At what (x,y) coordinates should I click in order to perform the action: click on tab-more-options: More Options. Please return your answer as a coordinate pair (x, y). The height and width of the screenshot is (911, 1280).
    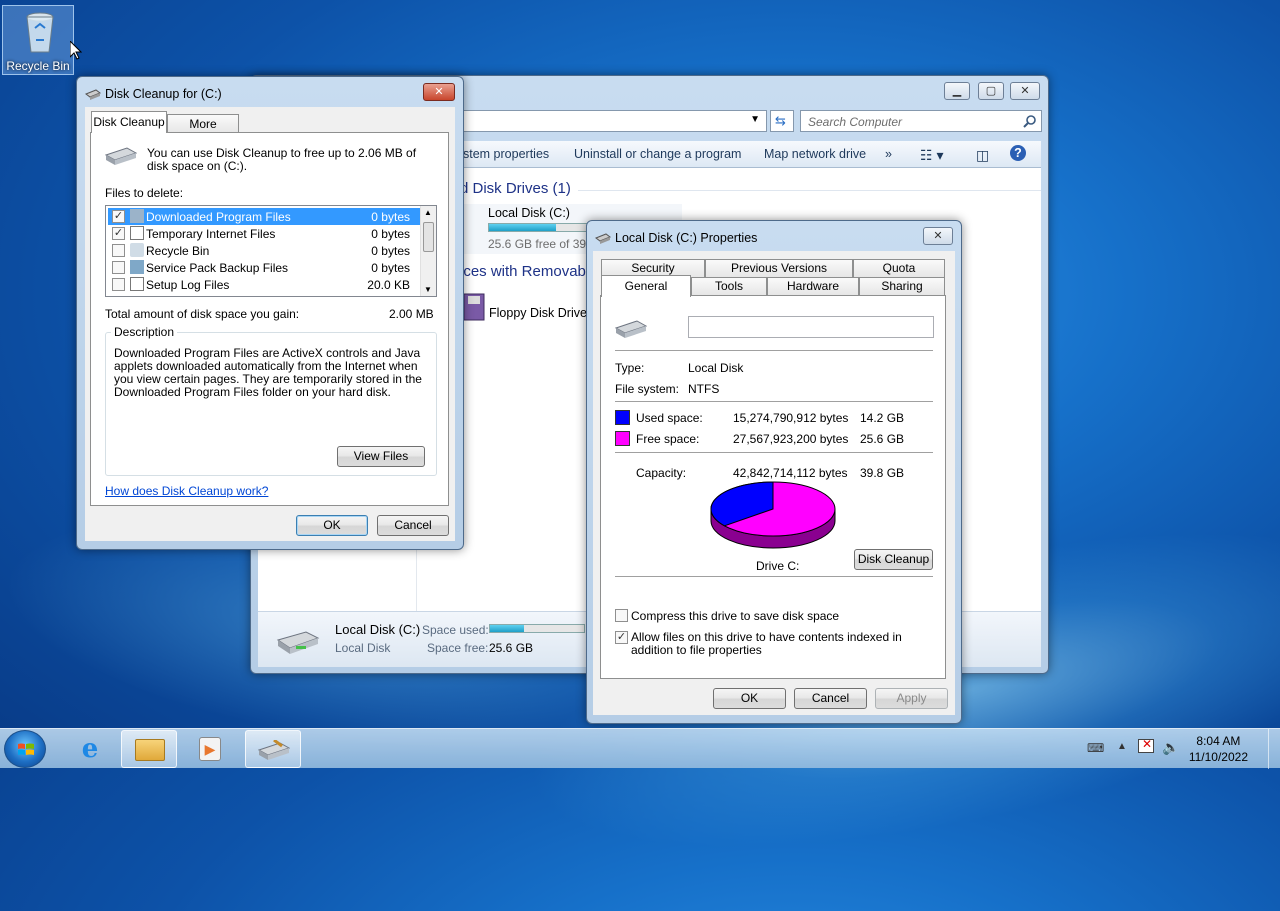
    Looking at the image, I should click on (203, 131).